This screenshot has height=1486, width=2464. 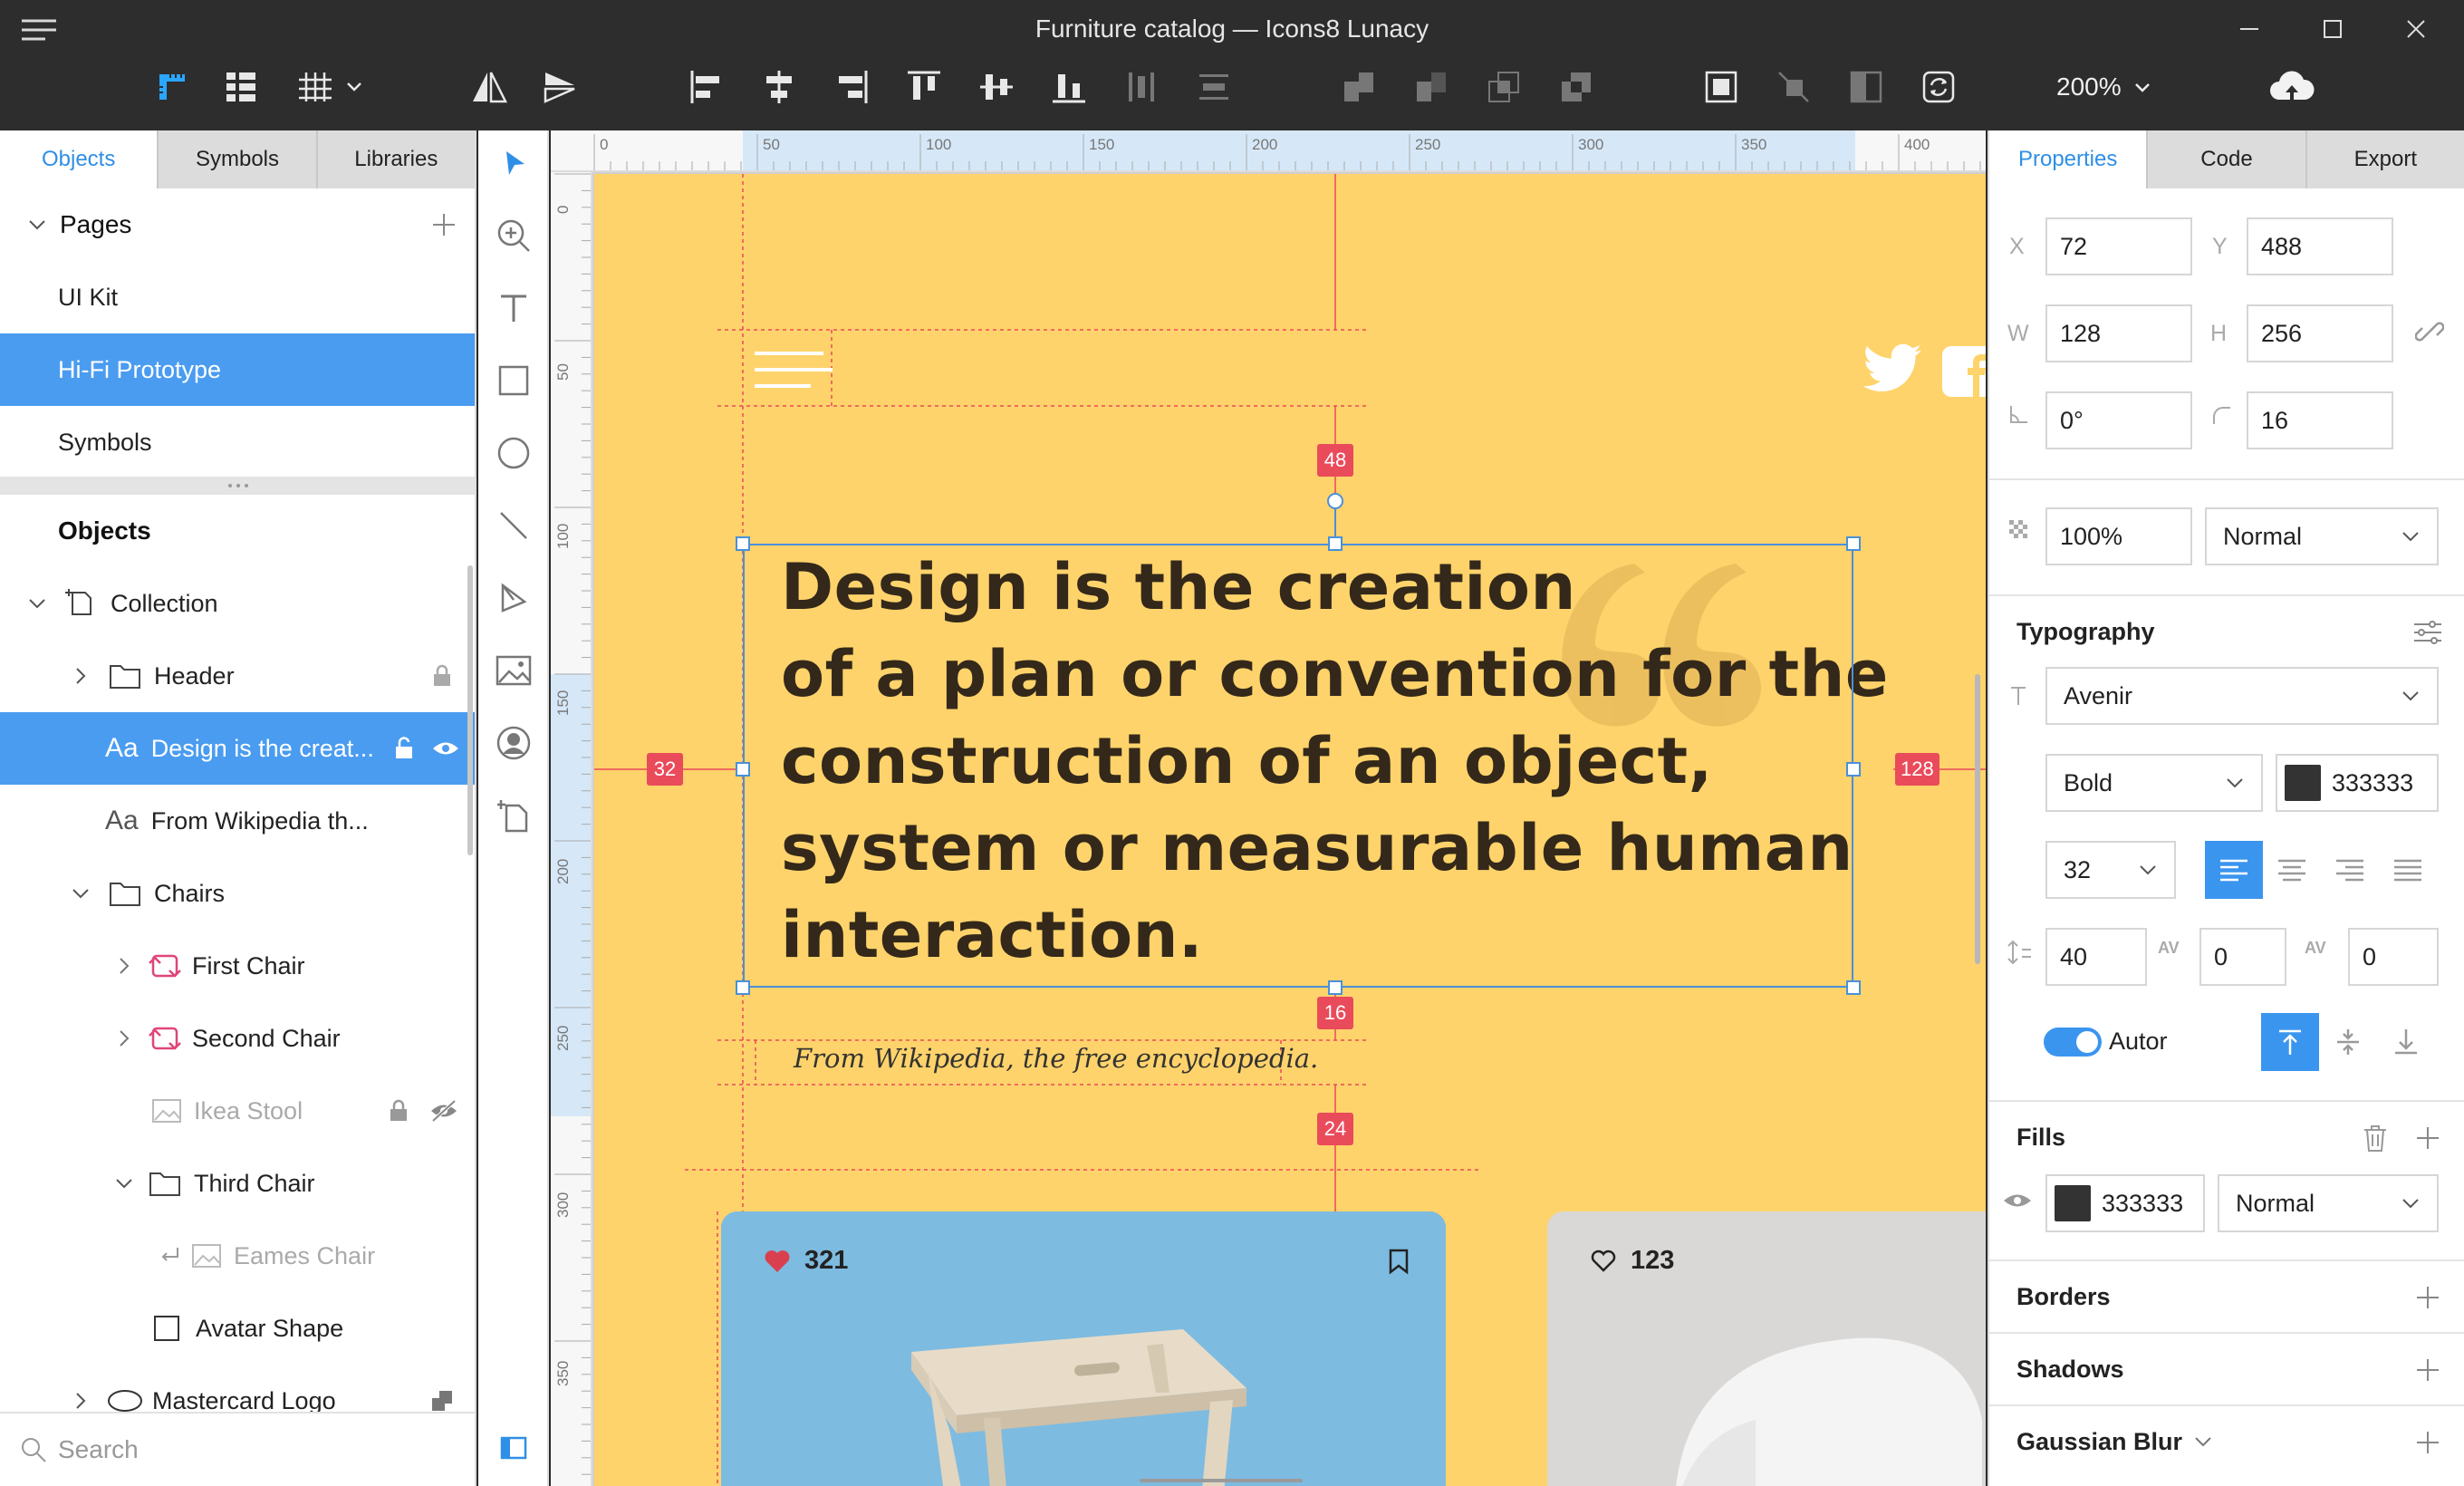 I want to click on grid-dropdown-icon, so click(x=331, y=87).